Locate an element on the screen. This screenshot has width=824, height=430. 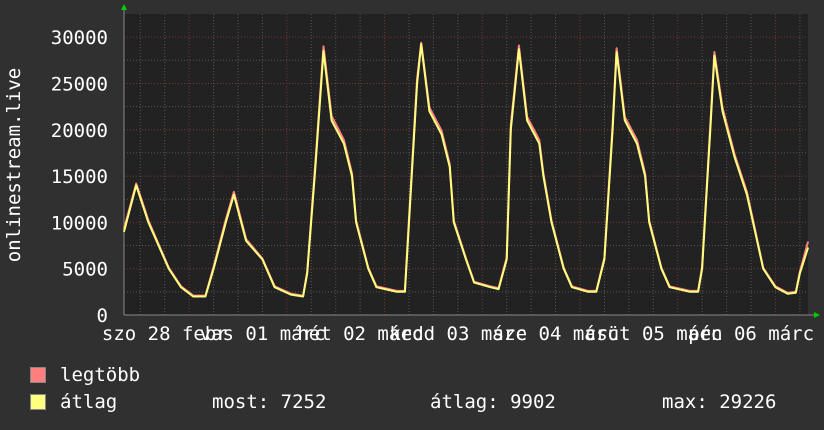
y-axis-label: onlinestream.live is located at coordinates (14, 165).